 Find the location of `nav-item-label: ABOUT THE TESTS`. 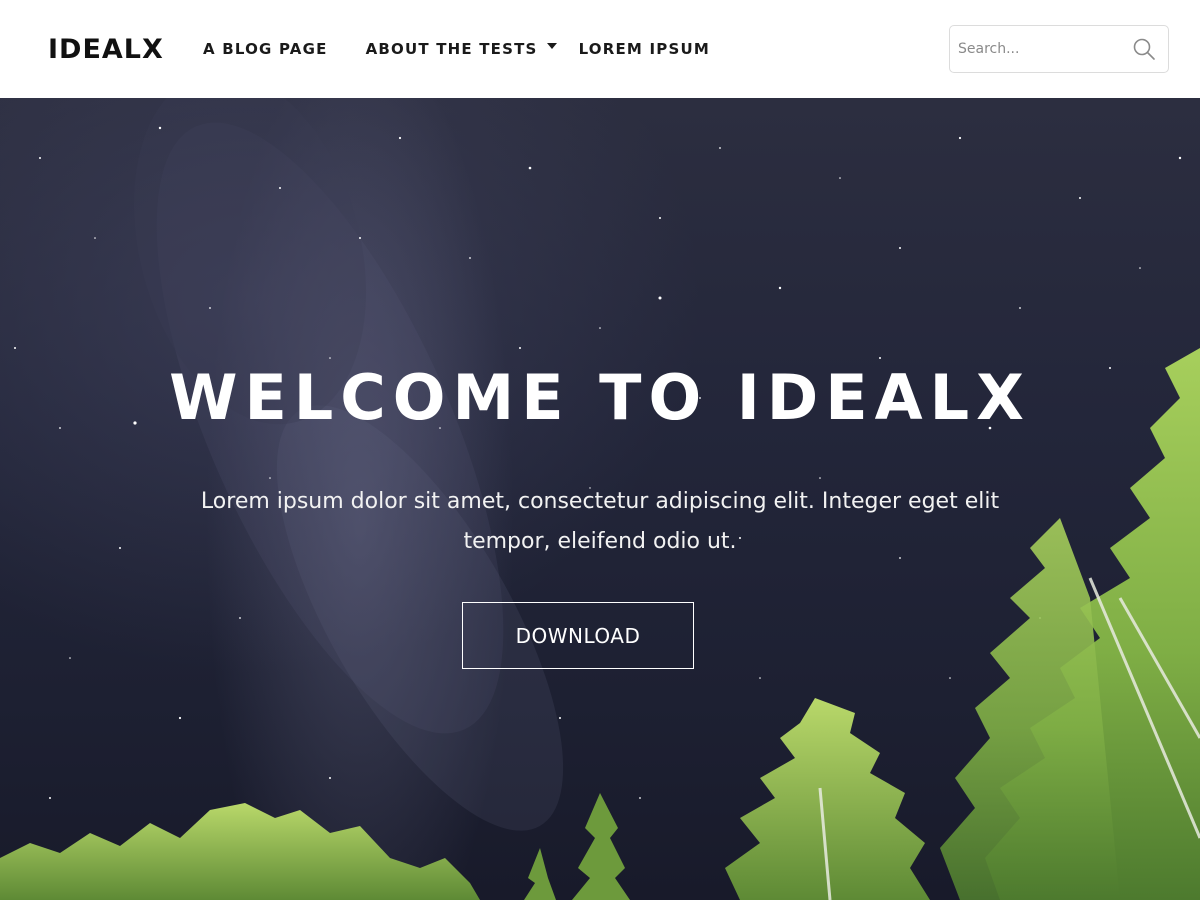

nav-item-label: ABOUT THE TESTS is located at coordinates (451, 49).